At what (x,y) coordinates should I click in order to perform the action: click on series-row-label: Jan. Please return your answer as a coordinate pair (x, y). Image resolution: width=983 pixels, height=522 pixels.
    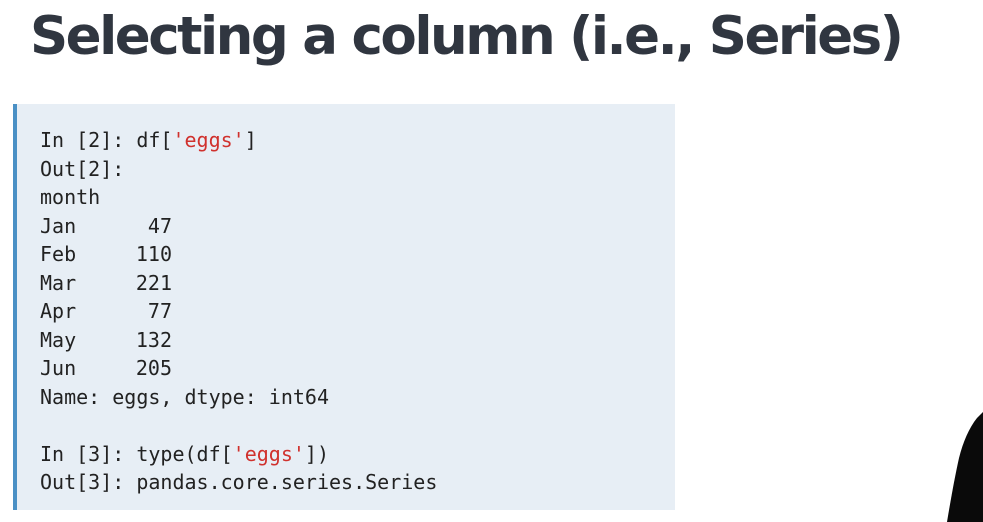
    Looking at the image, I should click on (58, 225).